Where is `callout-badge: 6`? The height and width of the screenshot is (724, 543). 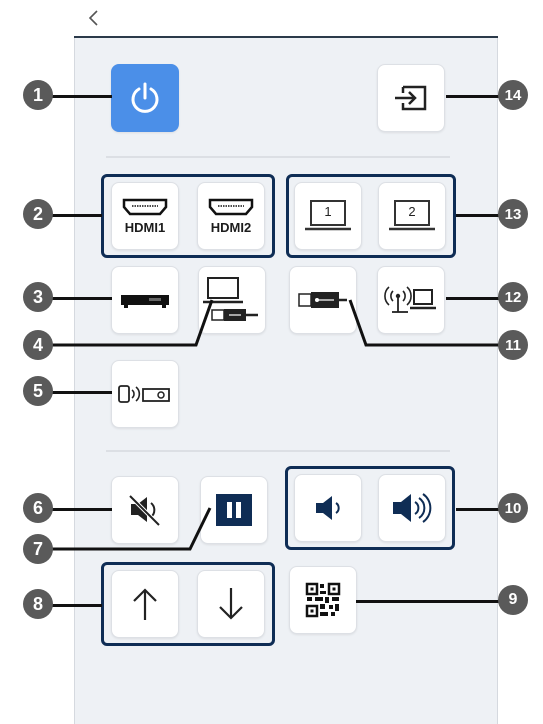
callout-badge: 6 is located at coordinates (38, 508).